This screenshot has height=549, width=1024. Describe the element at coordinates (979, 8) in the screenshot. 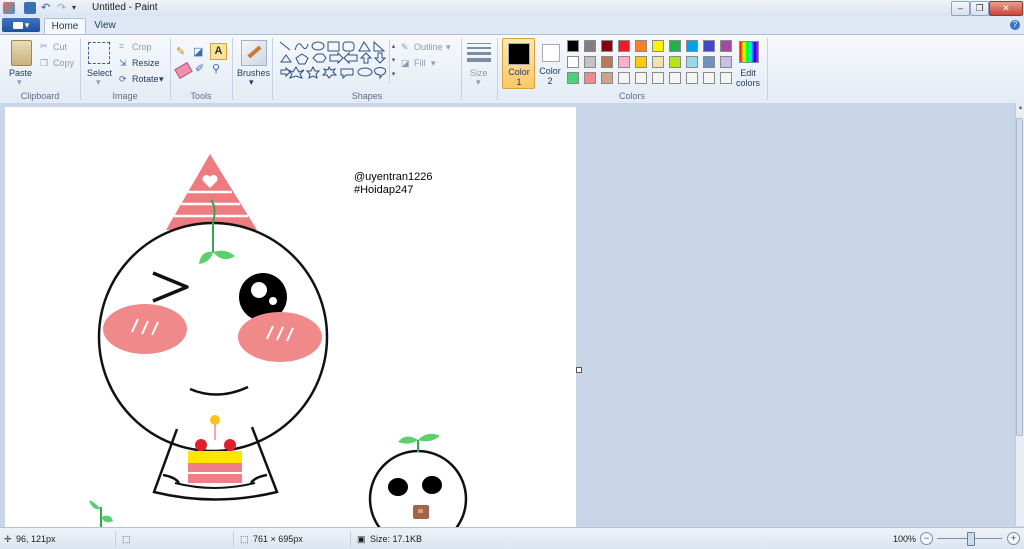

I see `maximize-button: ❐` at that location.